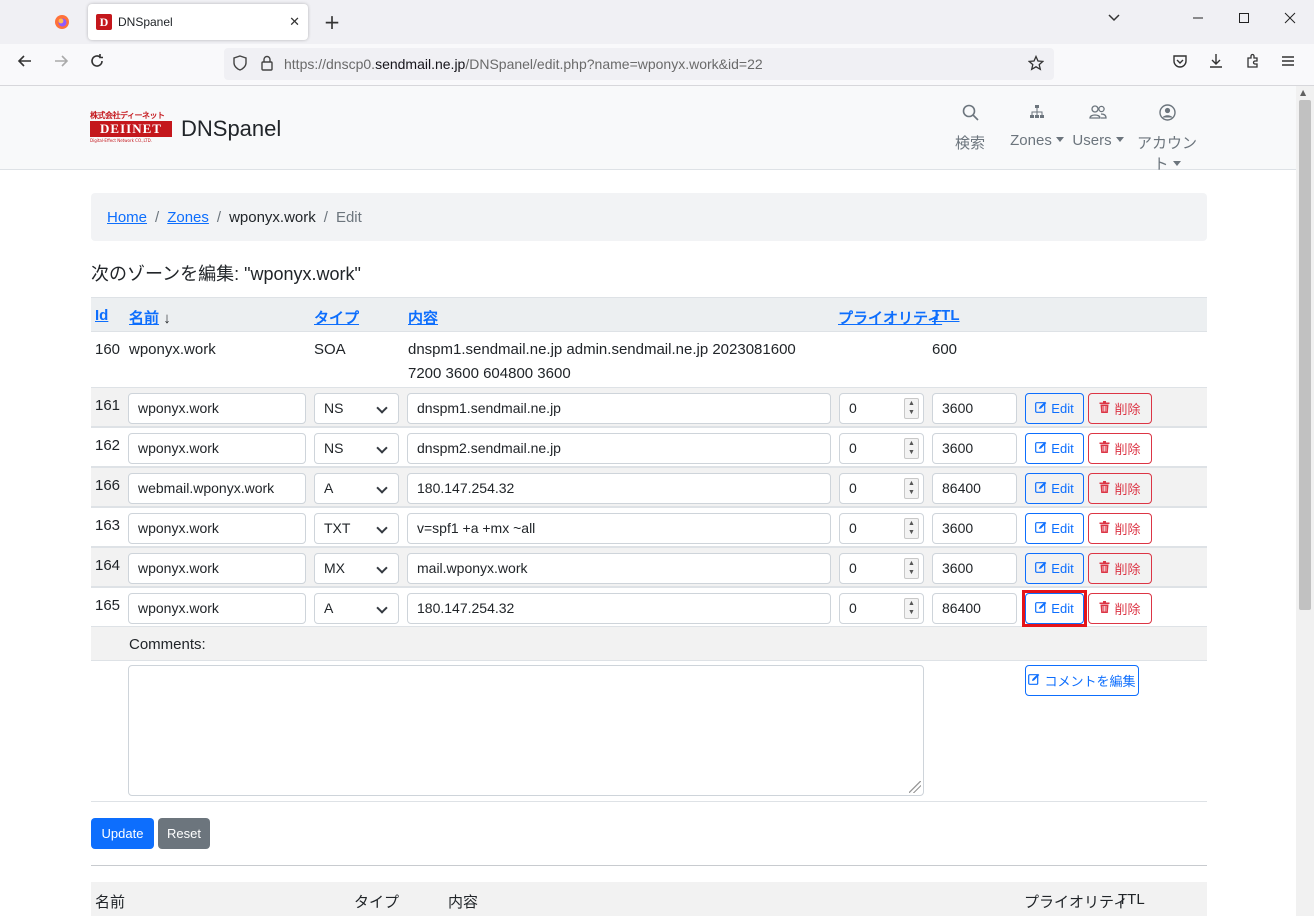 The width and height of the screenshot is (1314, 916). What do you see at coordinates (1127, 449) in the screenshot?
I see `delete-label: 削除` at bounding box center [1127, 449].